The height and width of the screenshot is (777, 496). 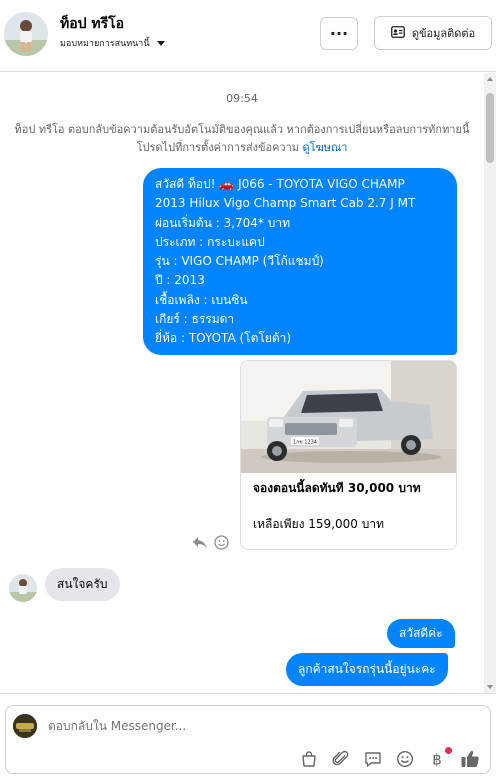 I want to click on paperclip-icon, so click(x=341, y=759).